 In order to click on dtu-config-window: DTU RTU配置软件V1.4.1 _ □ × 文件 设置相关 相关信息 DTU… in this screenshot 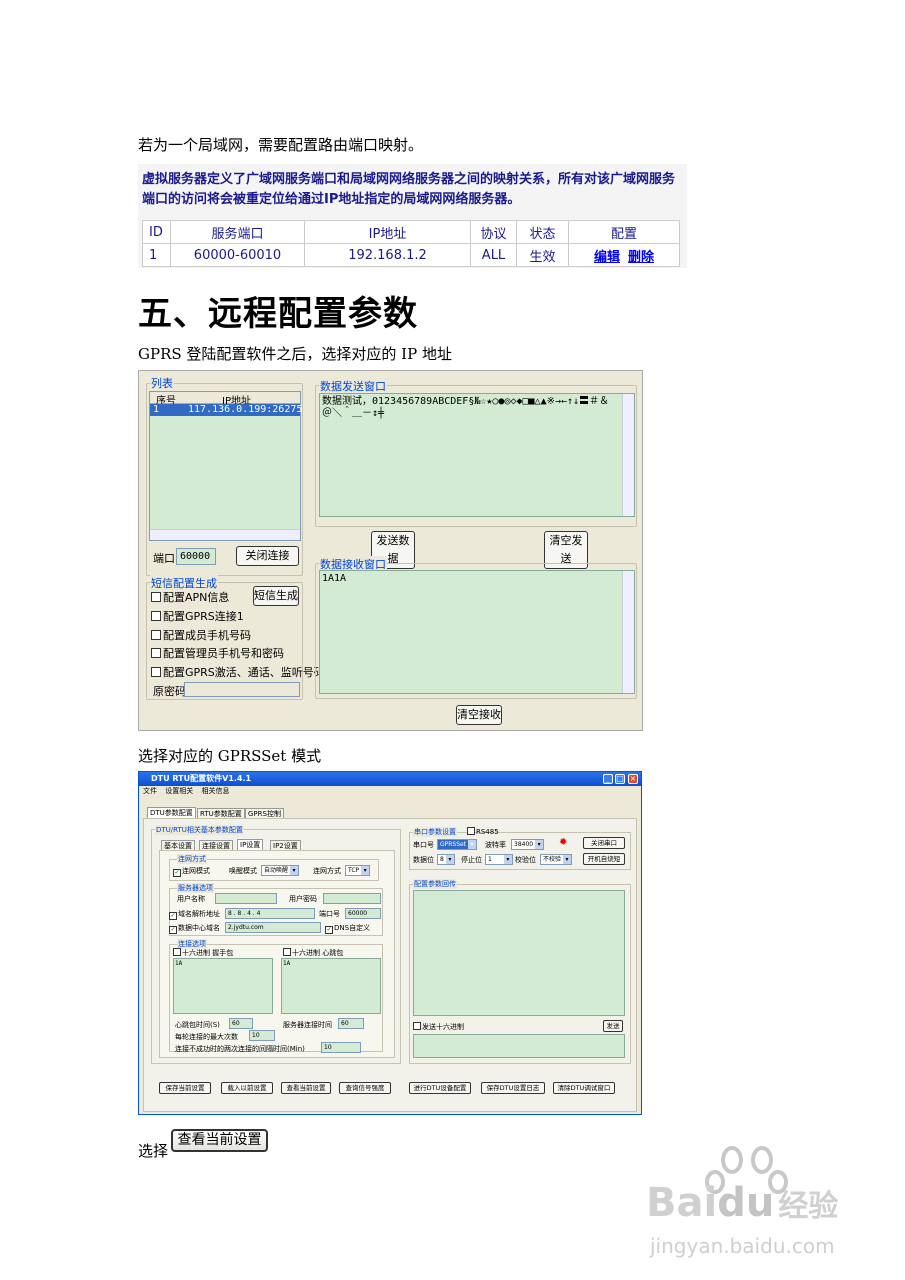, I will do `click(390, 943)`.